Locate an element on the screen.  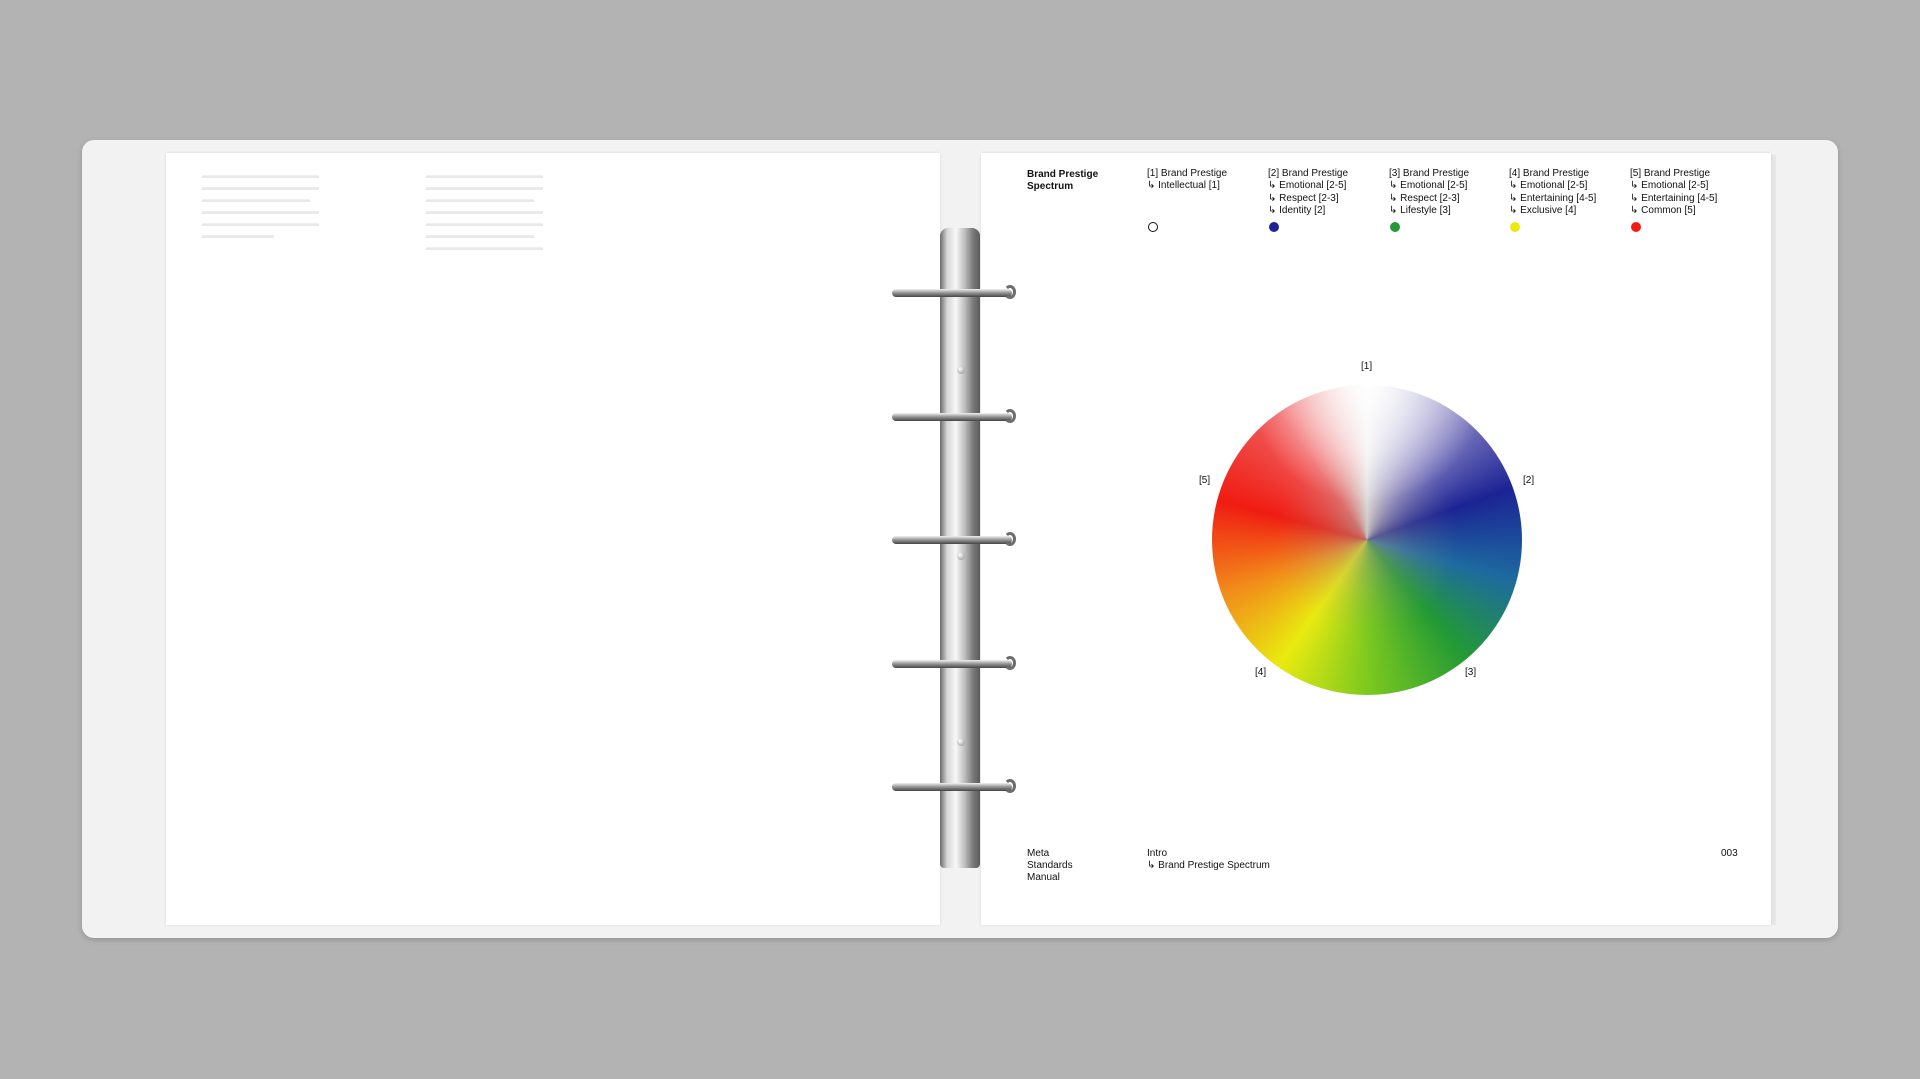
legend-heading: [3] Brand Prestige is located at coordinates (1429, 173).